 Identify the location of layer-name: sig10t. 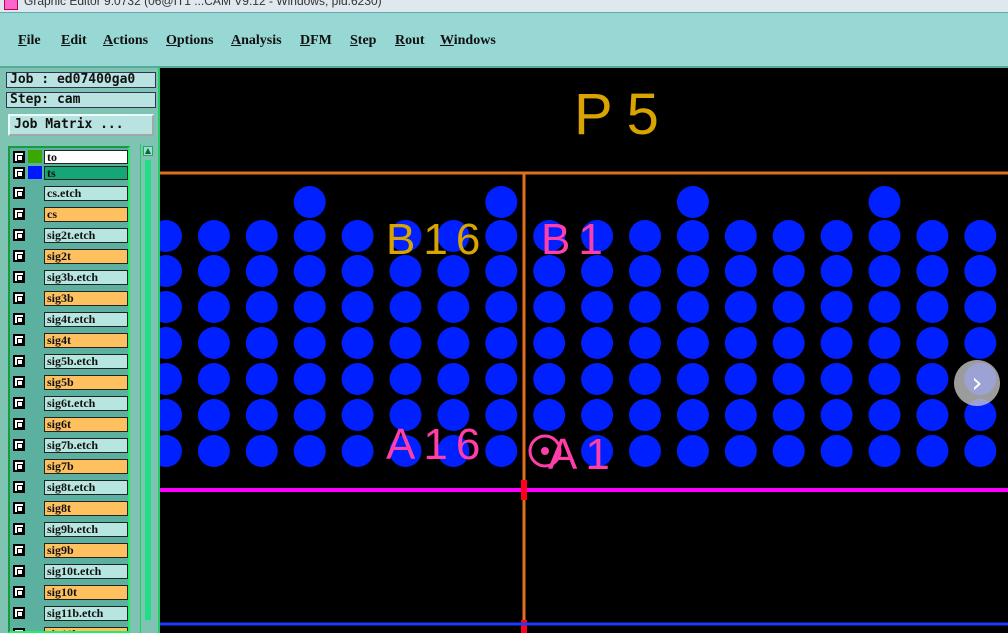
(86, 592).